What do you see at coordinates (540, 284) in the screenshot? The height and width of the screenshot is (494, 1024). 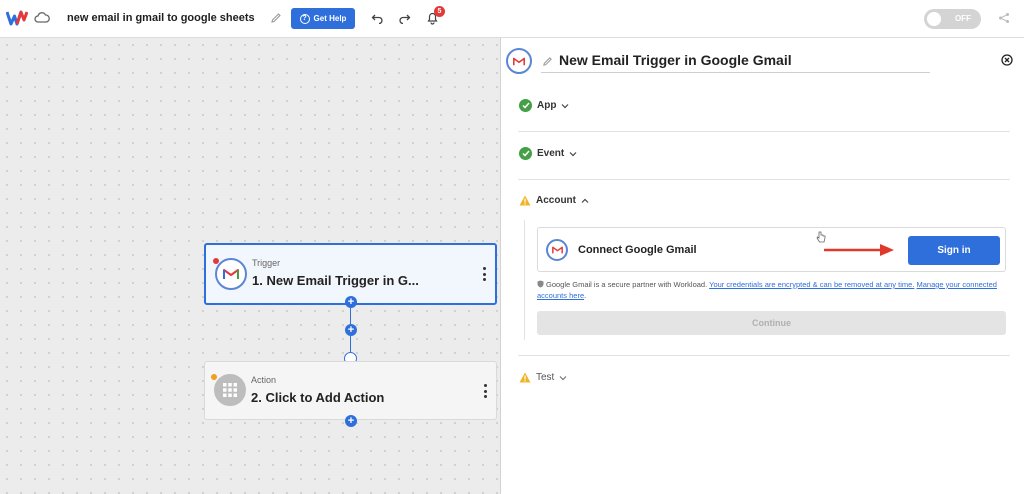 I see `shield-icon` at bounding box center [540, 284].